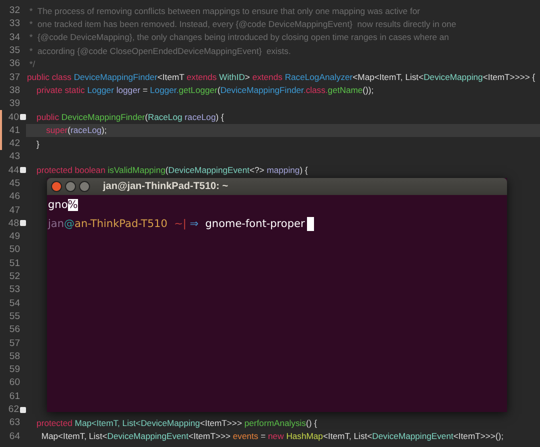  Describe the element at coordinates (281, 77) in the screenshot. I see `code-line: public class DeviceMappingFinder<ItemT extends WithID> extends RaceLogAnalyzer<Map<ItemT, List<DeviceMapping<ItemT>>>> {` at that location.